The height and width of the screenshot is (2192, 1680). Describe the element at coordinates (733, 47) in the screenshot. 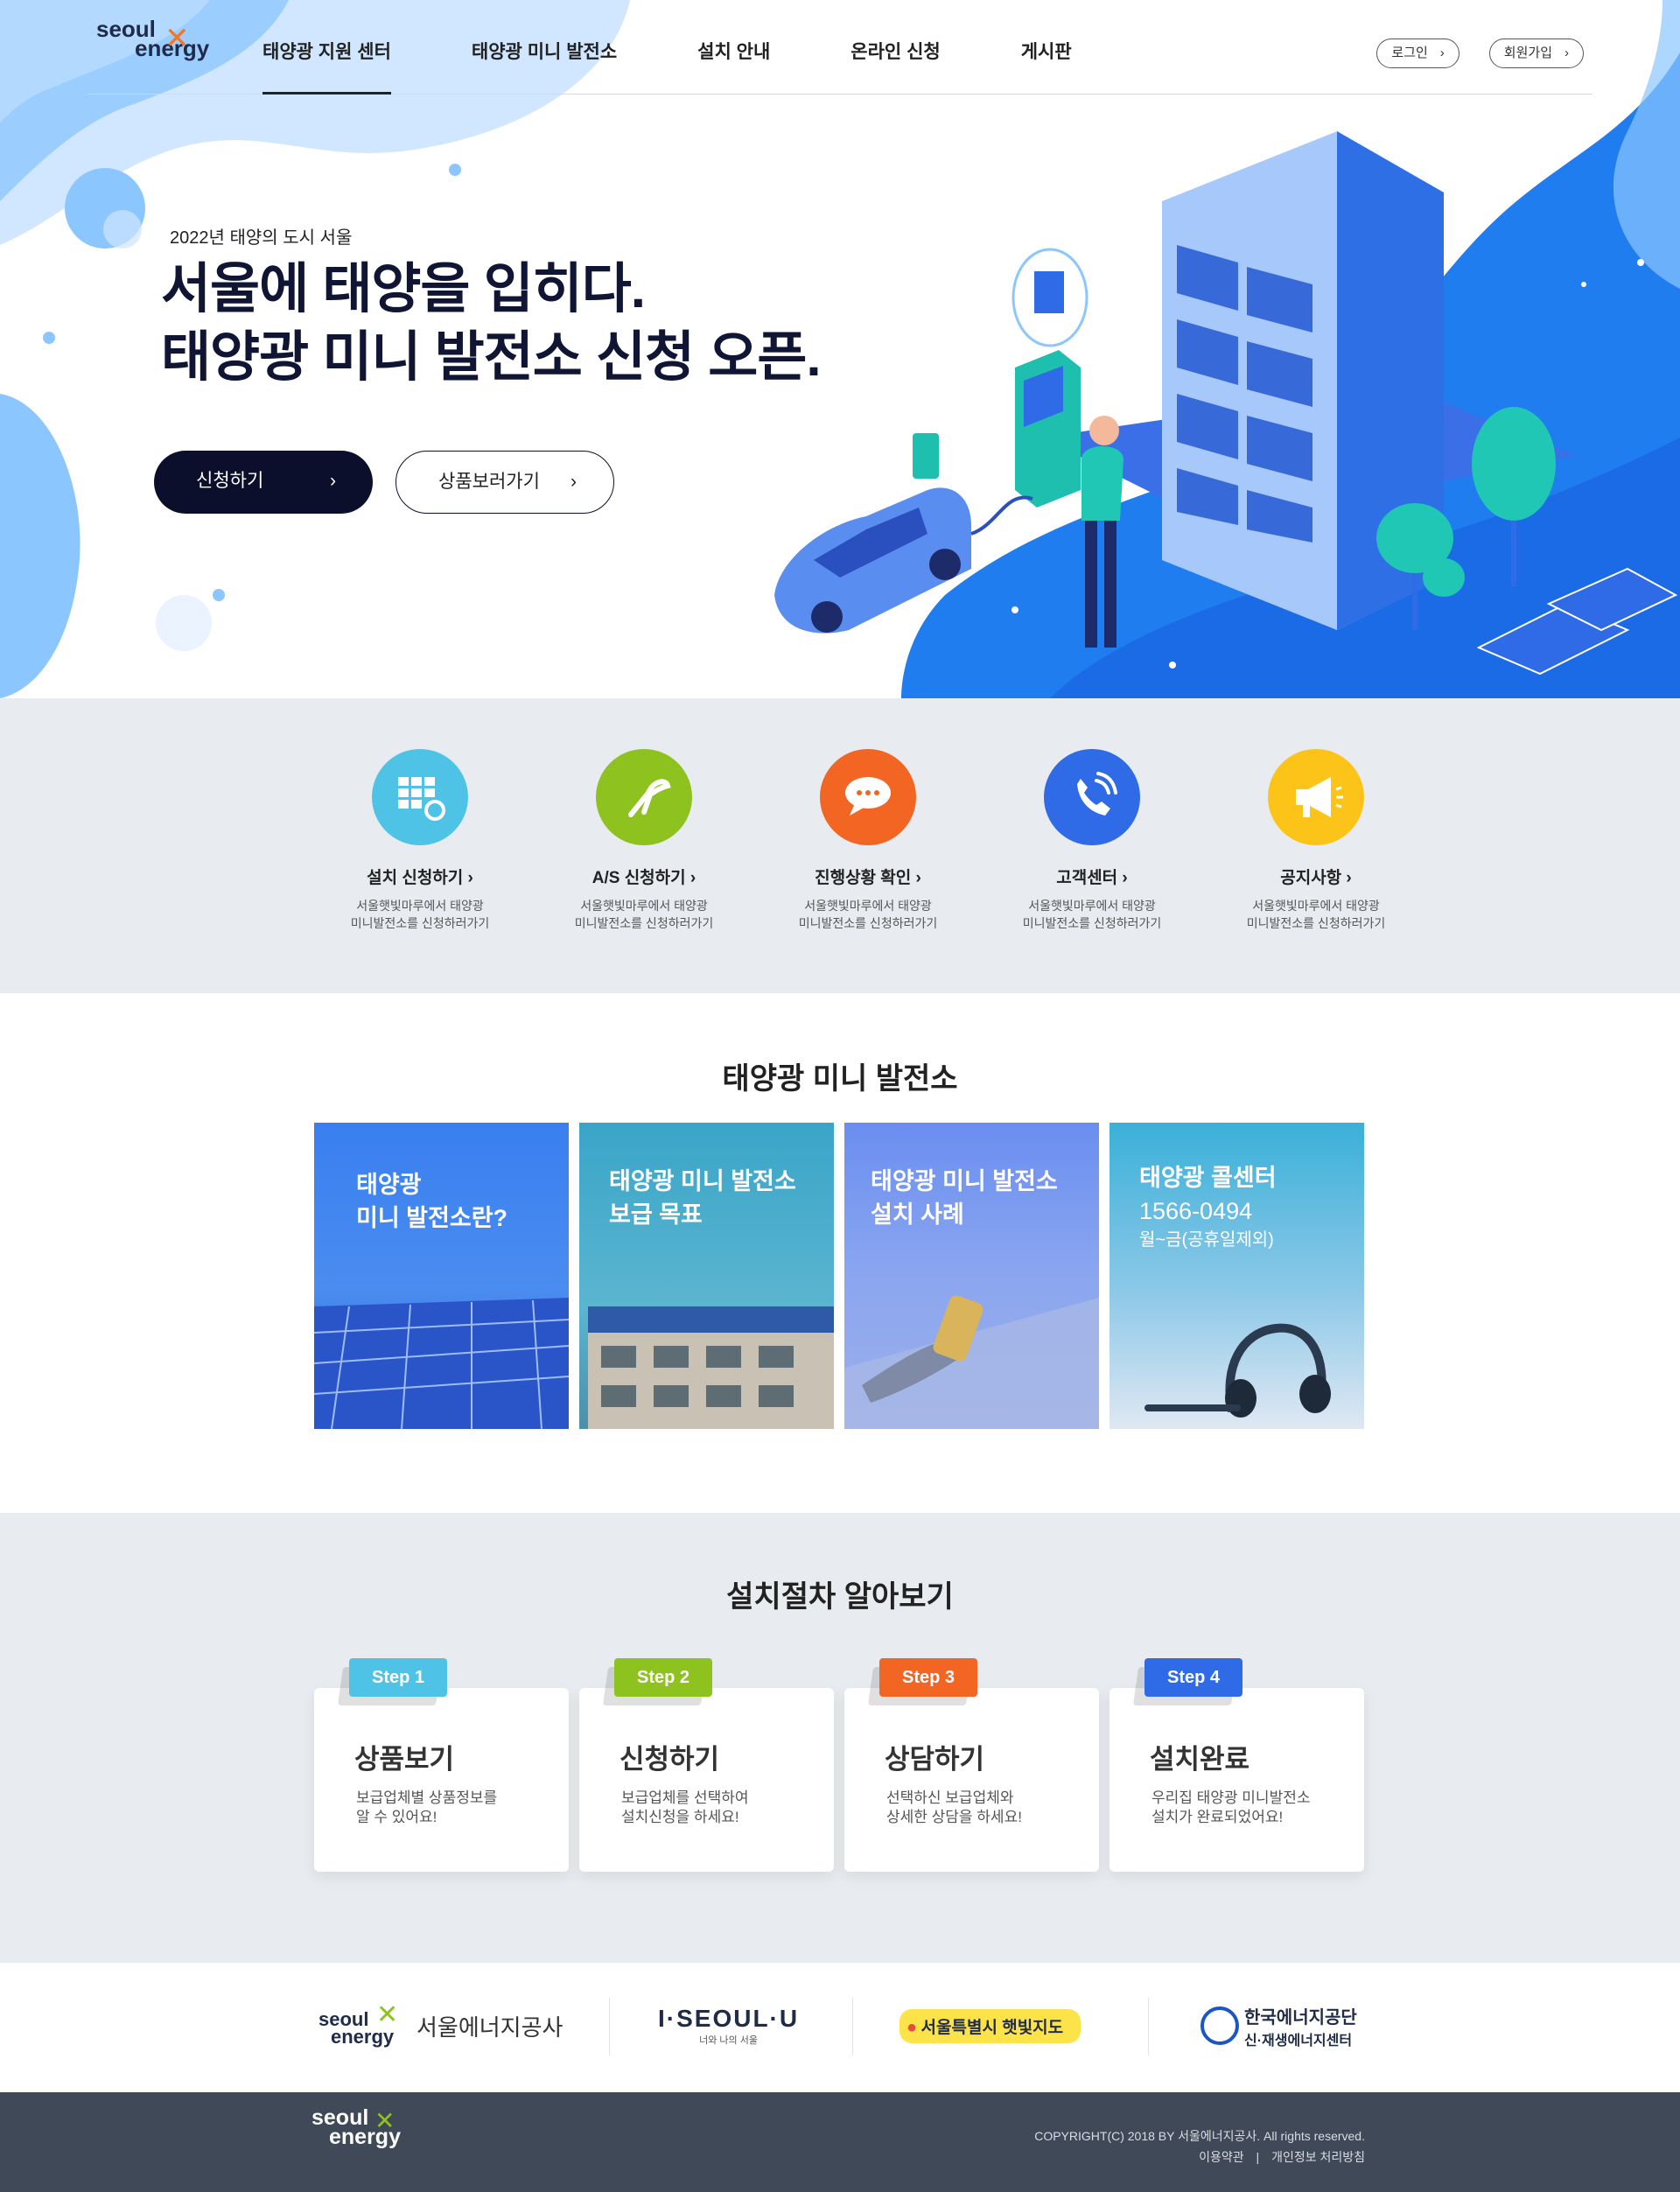

I see `menu-item-install-guide: 설치 안내` at that location.